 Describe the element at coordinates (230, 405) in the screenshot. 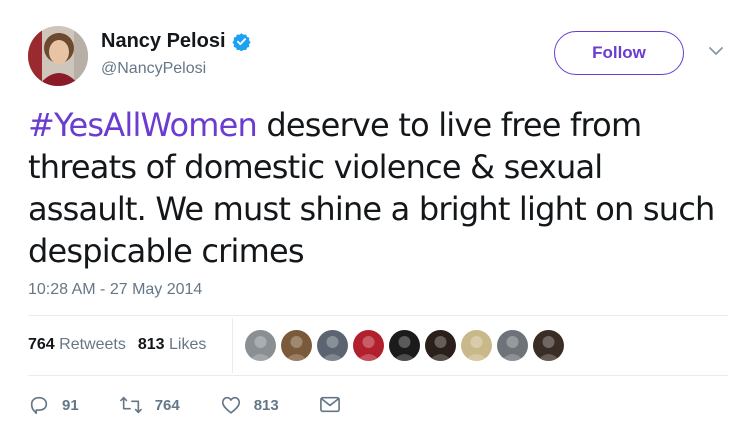

I see `heart-icon` at that location.